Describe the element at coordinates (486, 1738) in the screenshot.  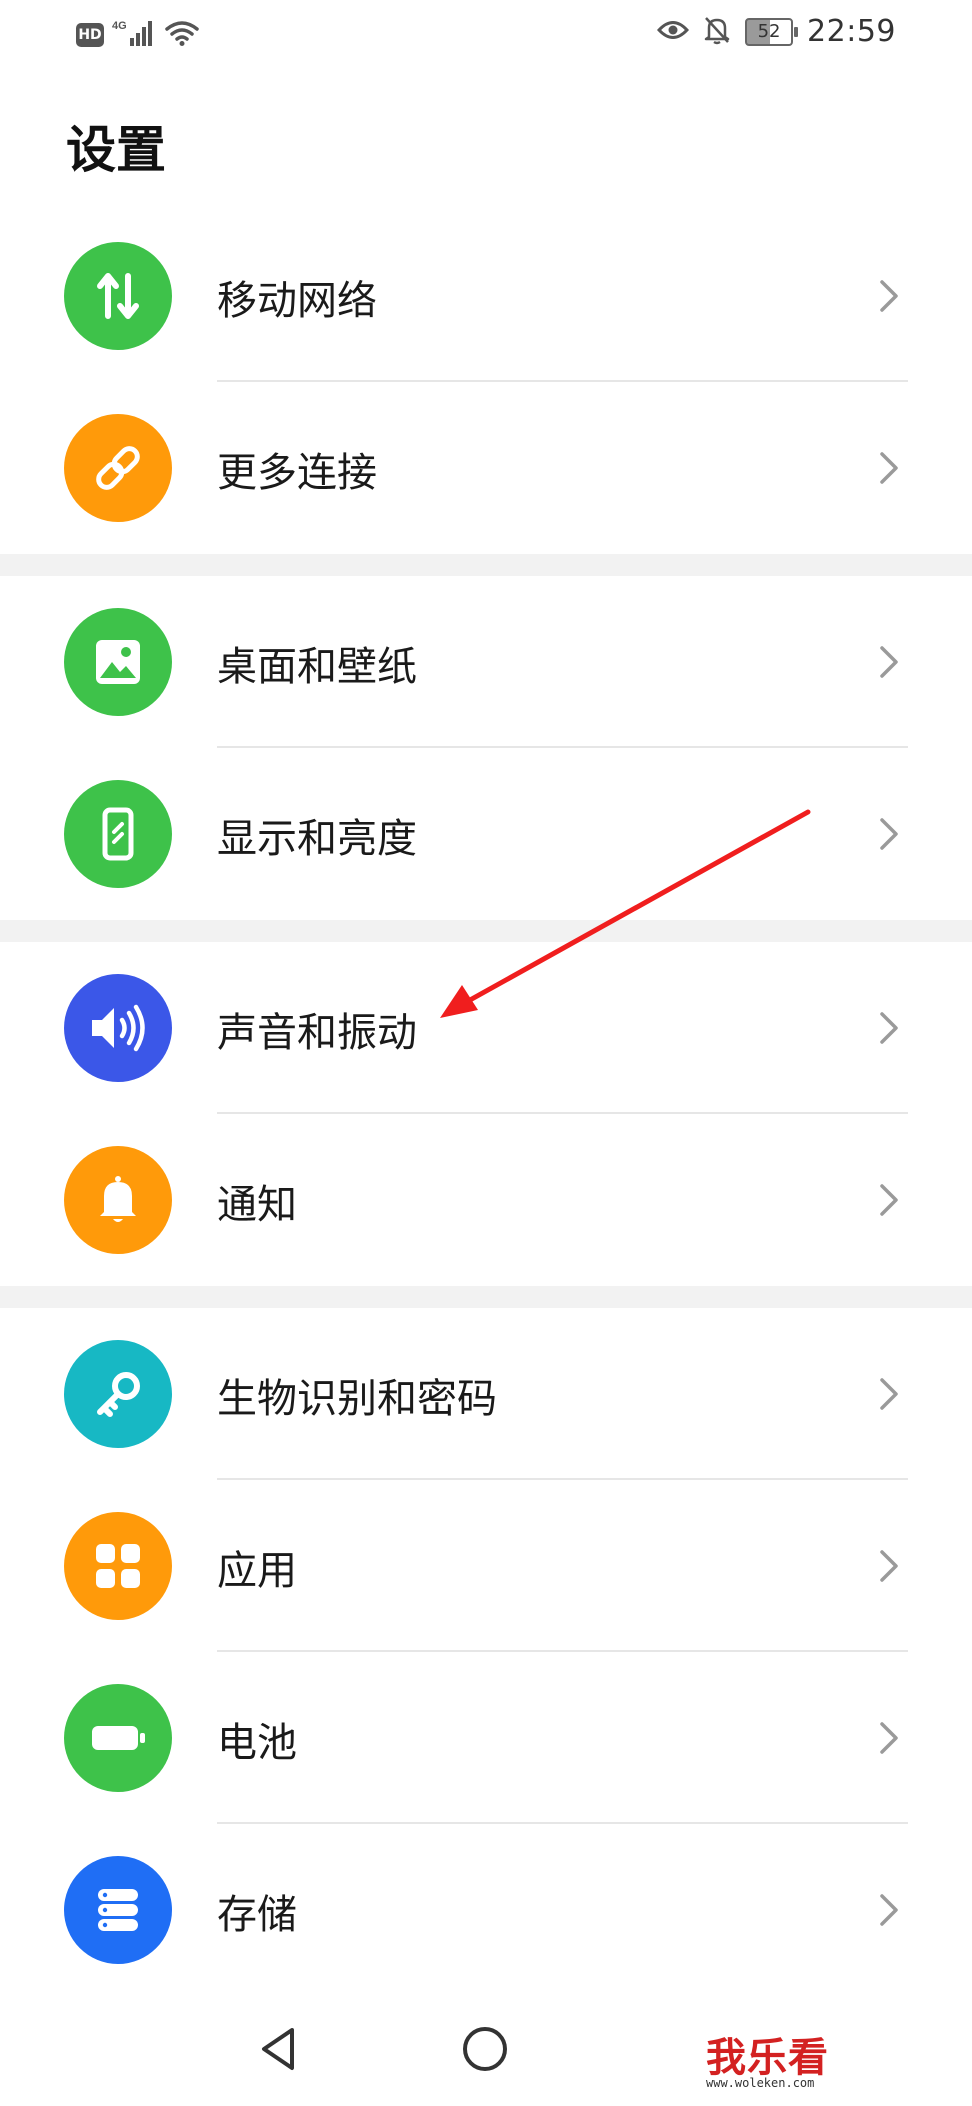
I see `settings-item-battery: 电池` at that location.